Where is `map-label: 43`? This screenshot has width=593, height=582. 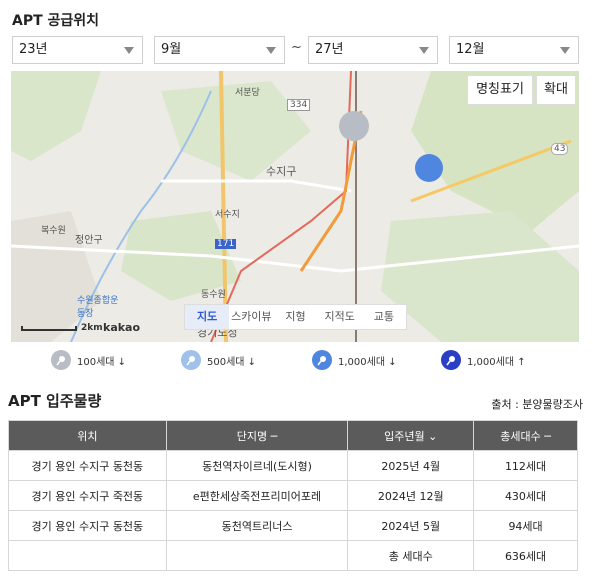
map-label: 43 is located at coordinates (560, 149).